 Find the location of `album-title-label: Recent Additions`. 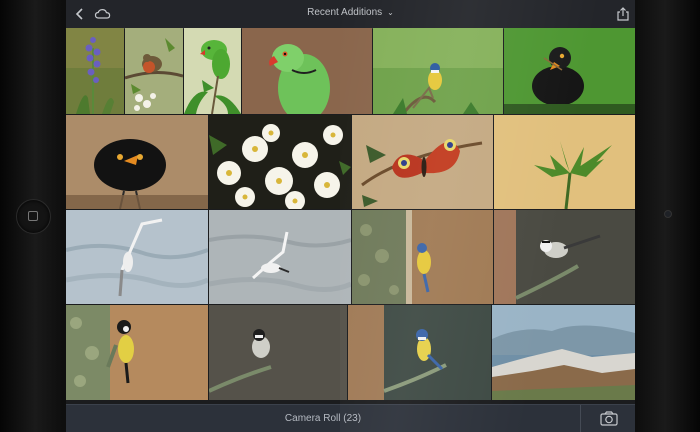

album-title-label: Recent Additions is located at coordinates (345, 12).